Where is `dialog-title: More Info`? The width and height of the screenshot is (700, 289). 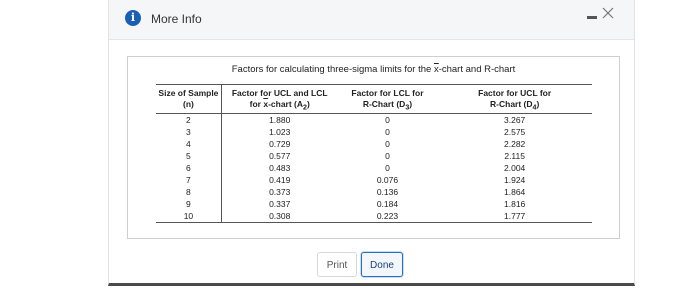 dialog-title: More Info is located at coordinates (176, 19).